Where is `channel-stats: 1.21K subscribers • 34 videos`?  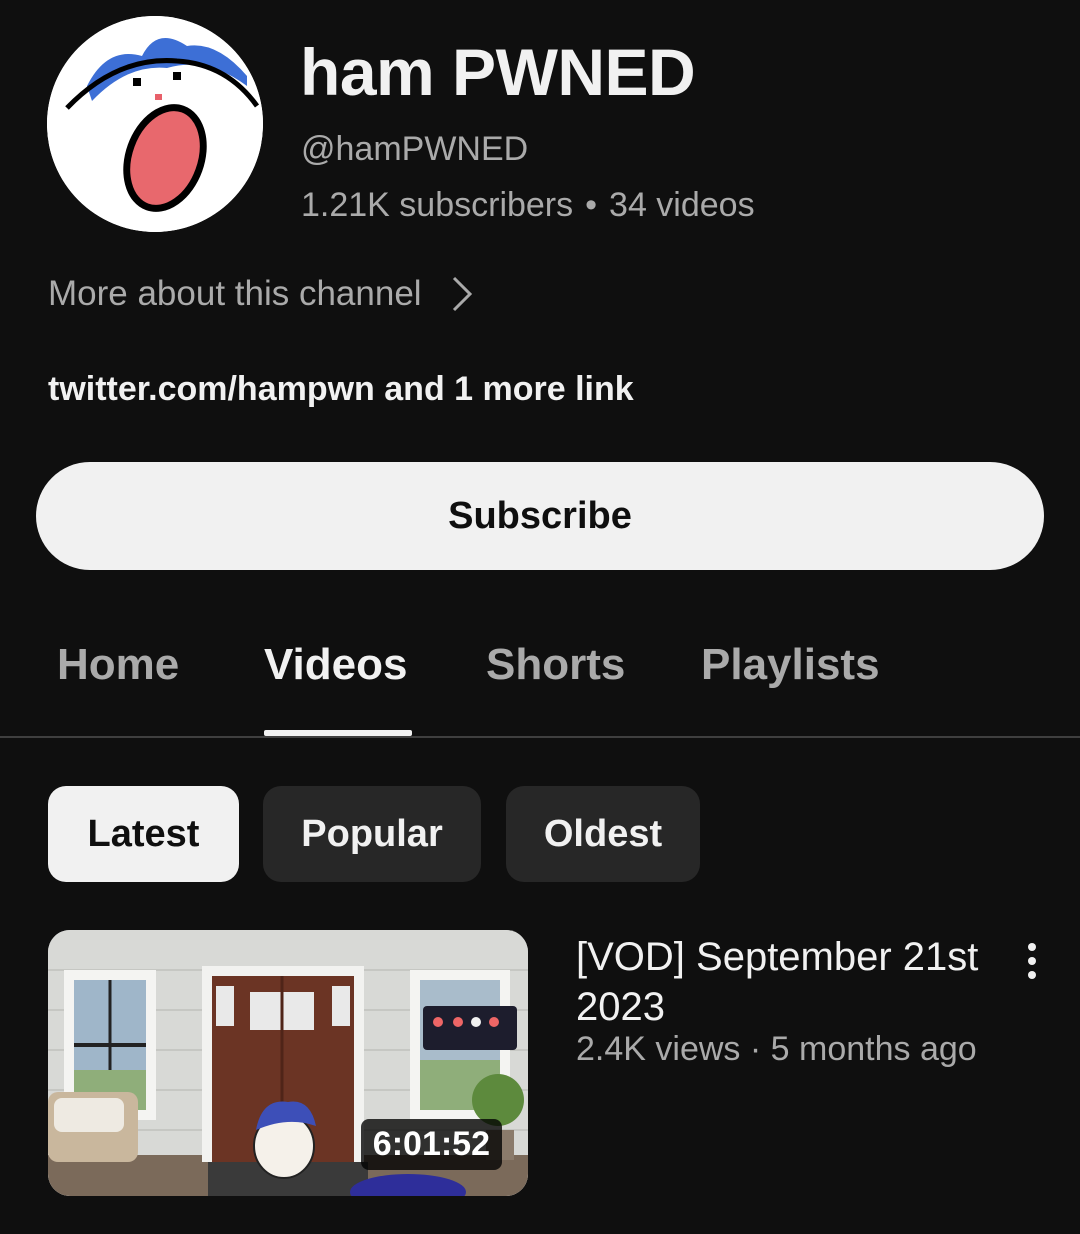 channel-stats: 1.21K subscribers • 34 videos is located at coordinates (528, 205).